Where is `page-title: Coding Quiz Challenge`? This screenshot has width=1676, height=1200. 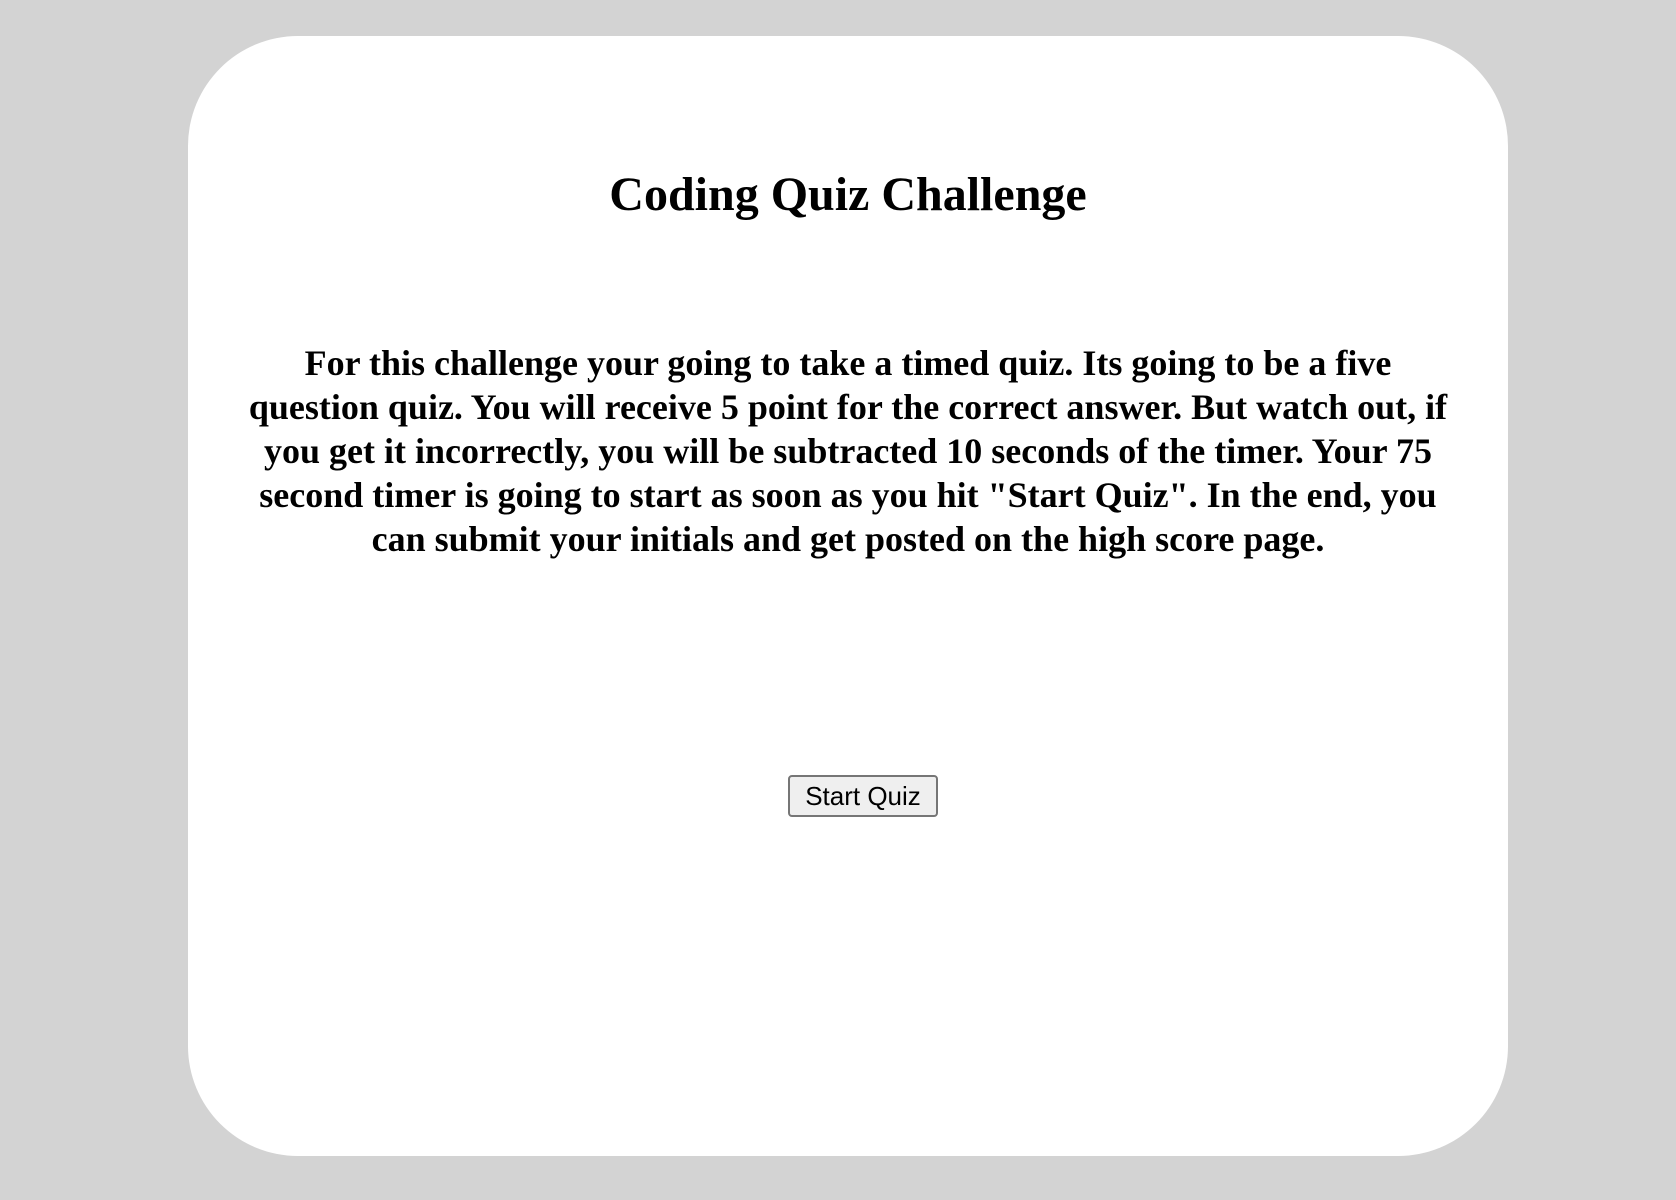 page-title: Coding Quiz Challenge is located at coordinates (848, 194).